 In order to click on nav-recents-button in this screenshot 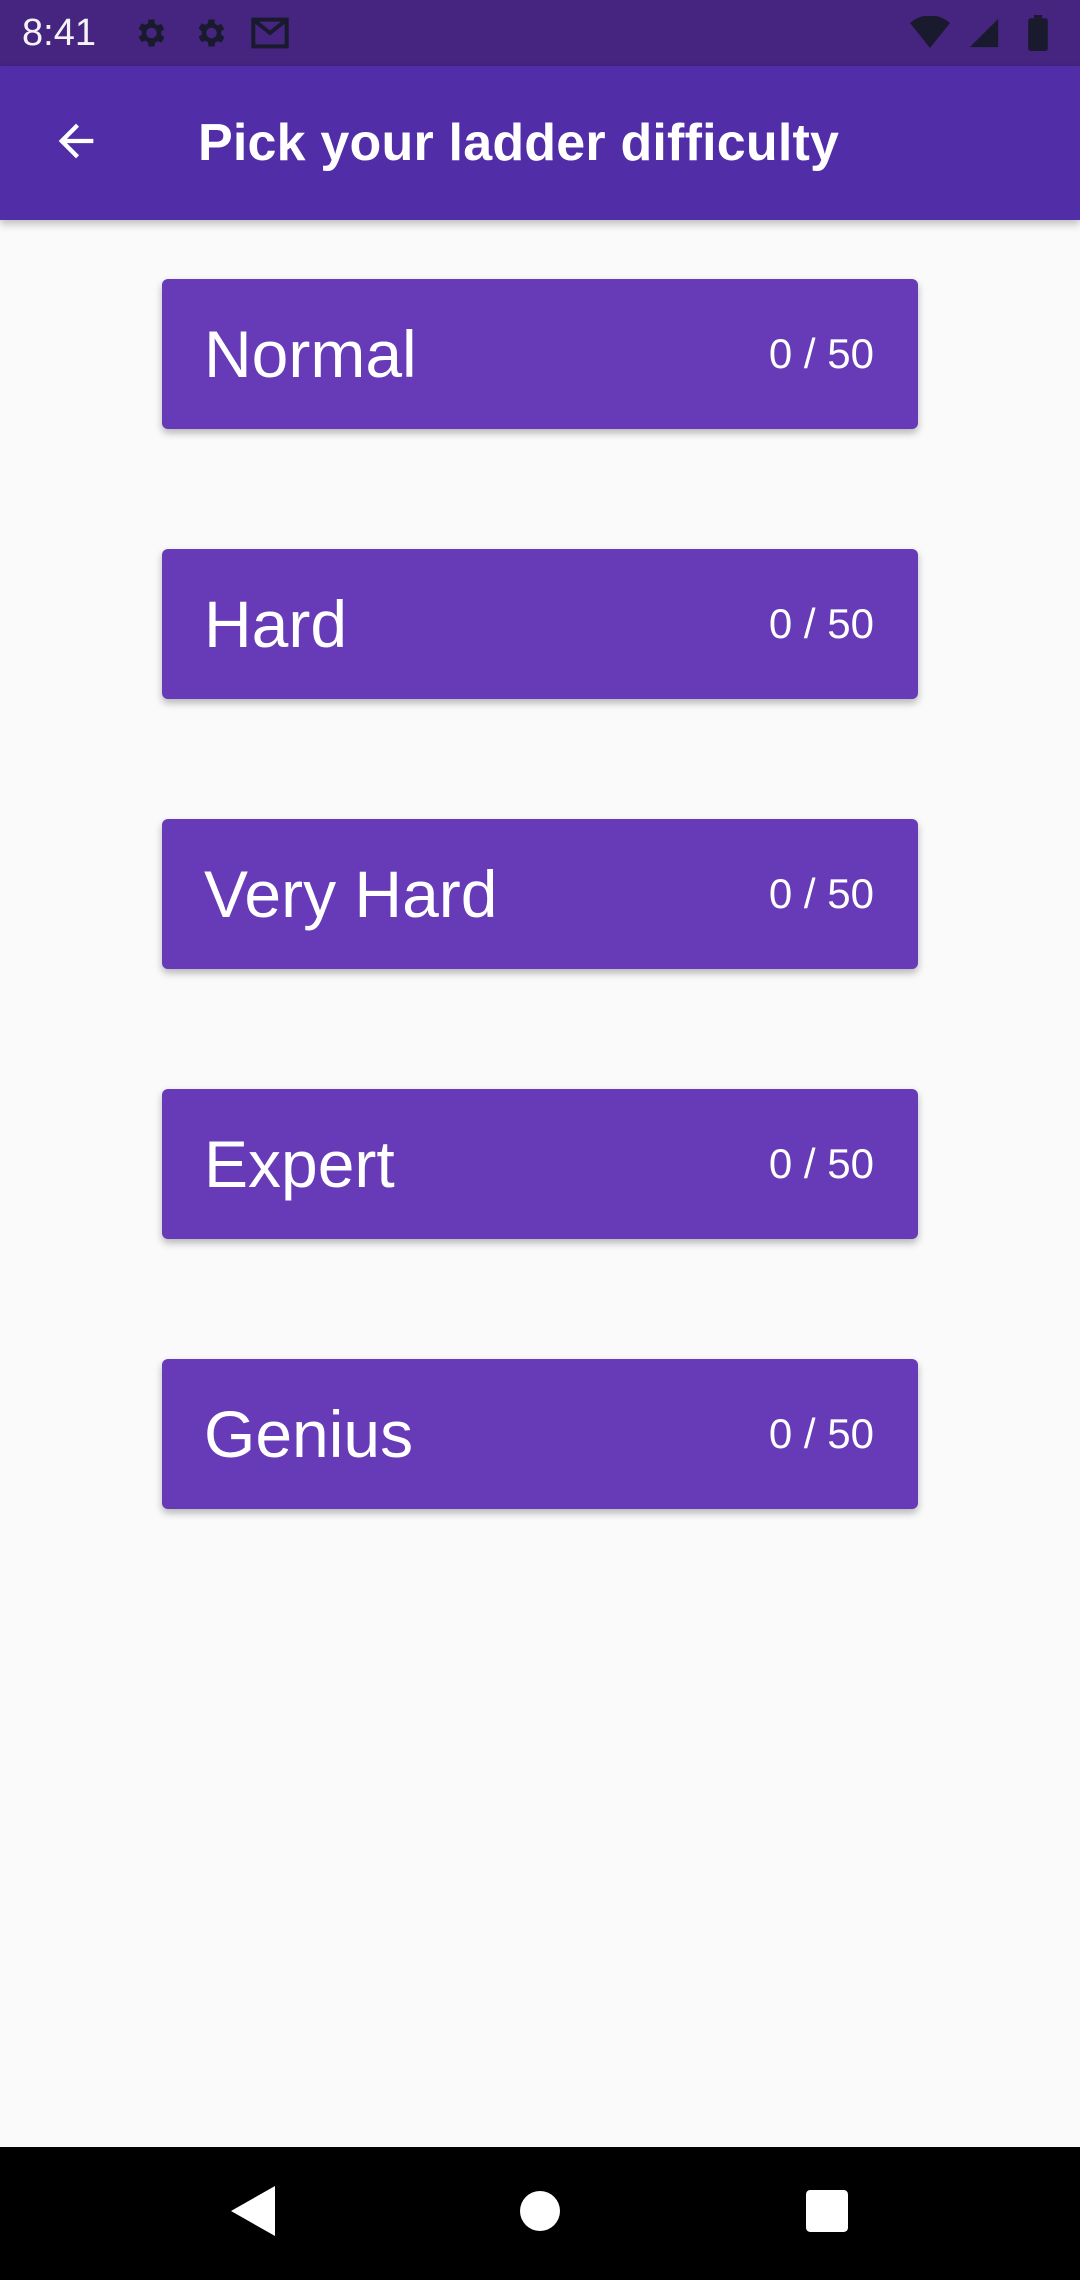, I will do `click(827, 2214)`.